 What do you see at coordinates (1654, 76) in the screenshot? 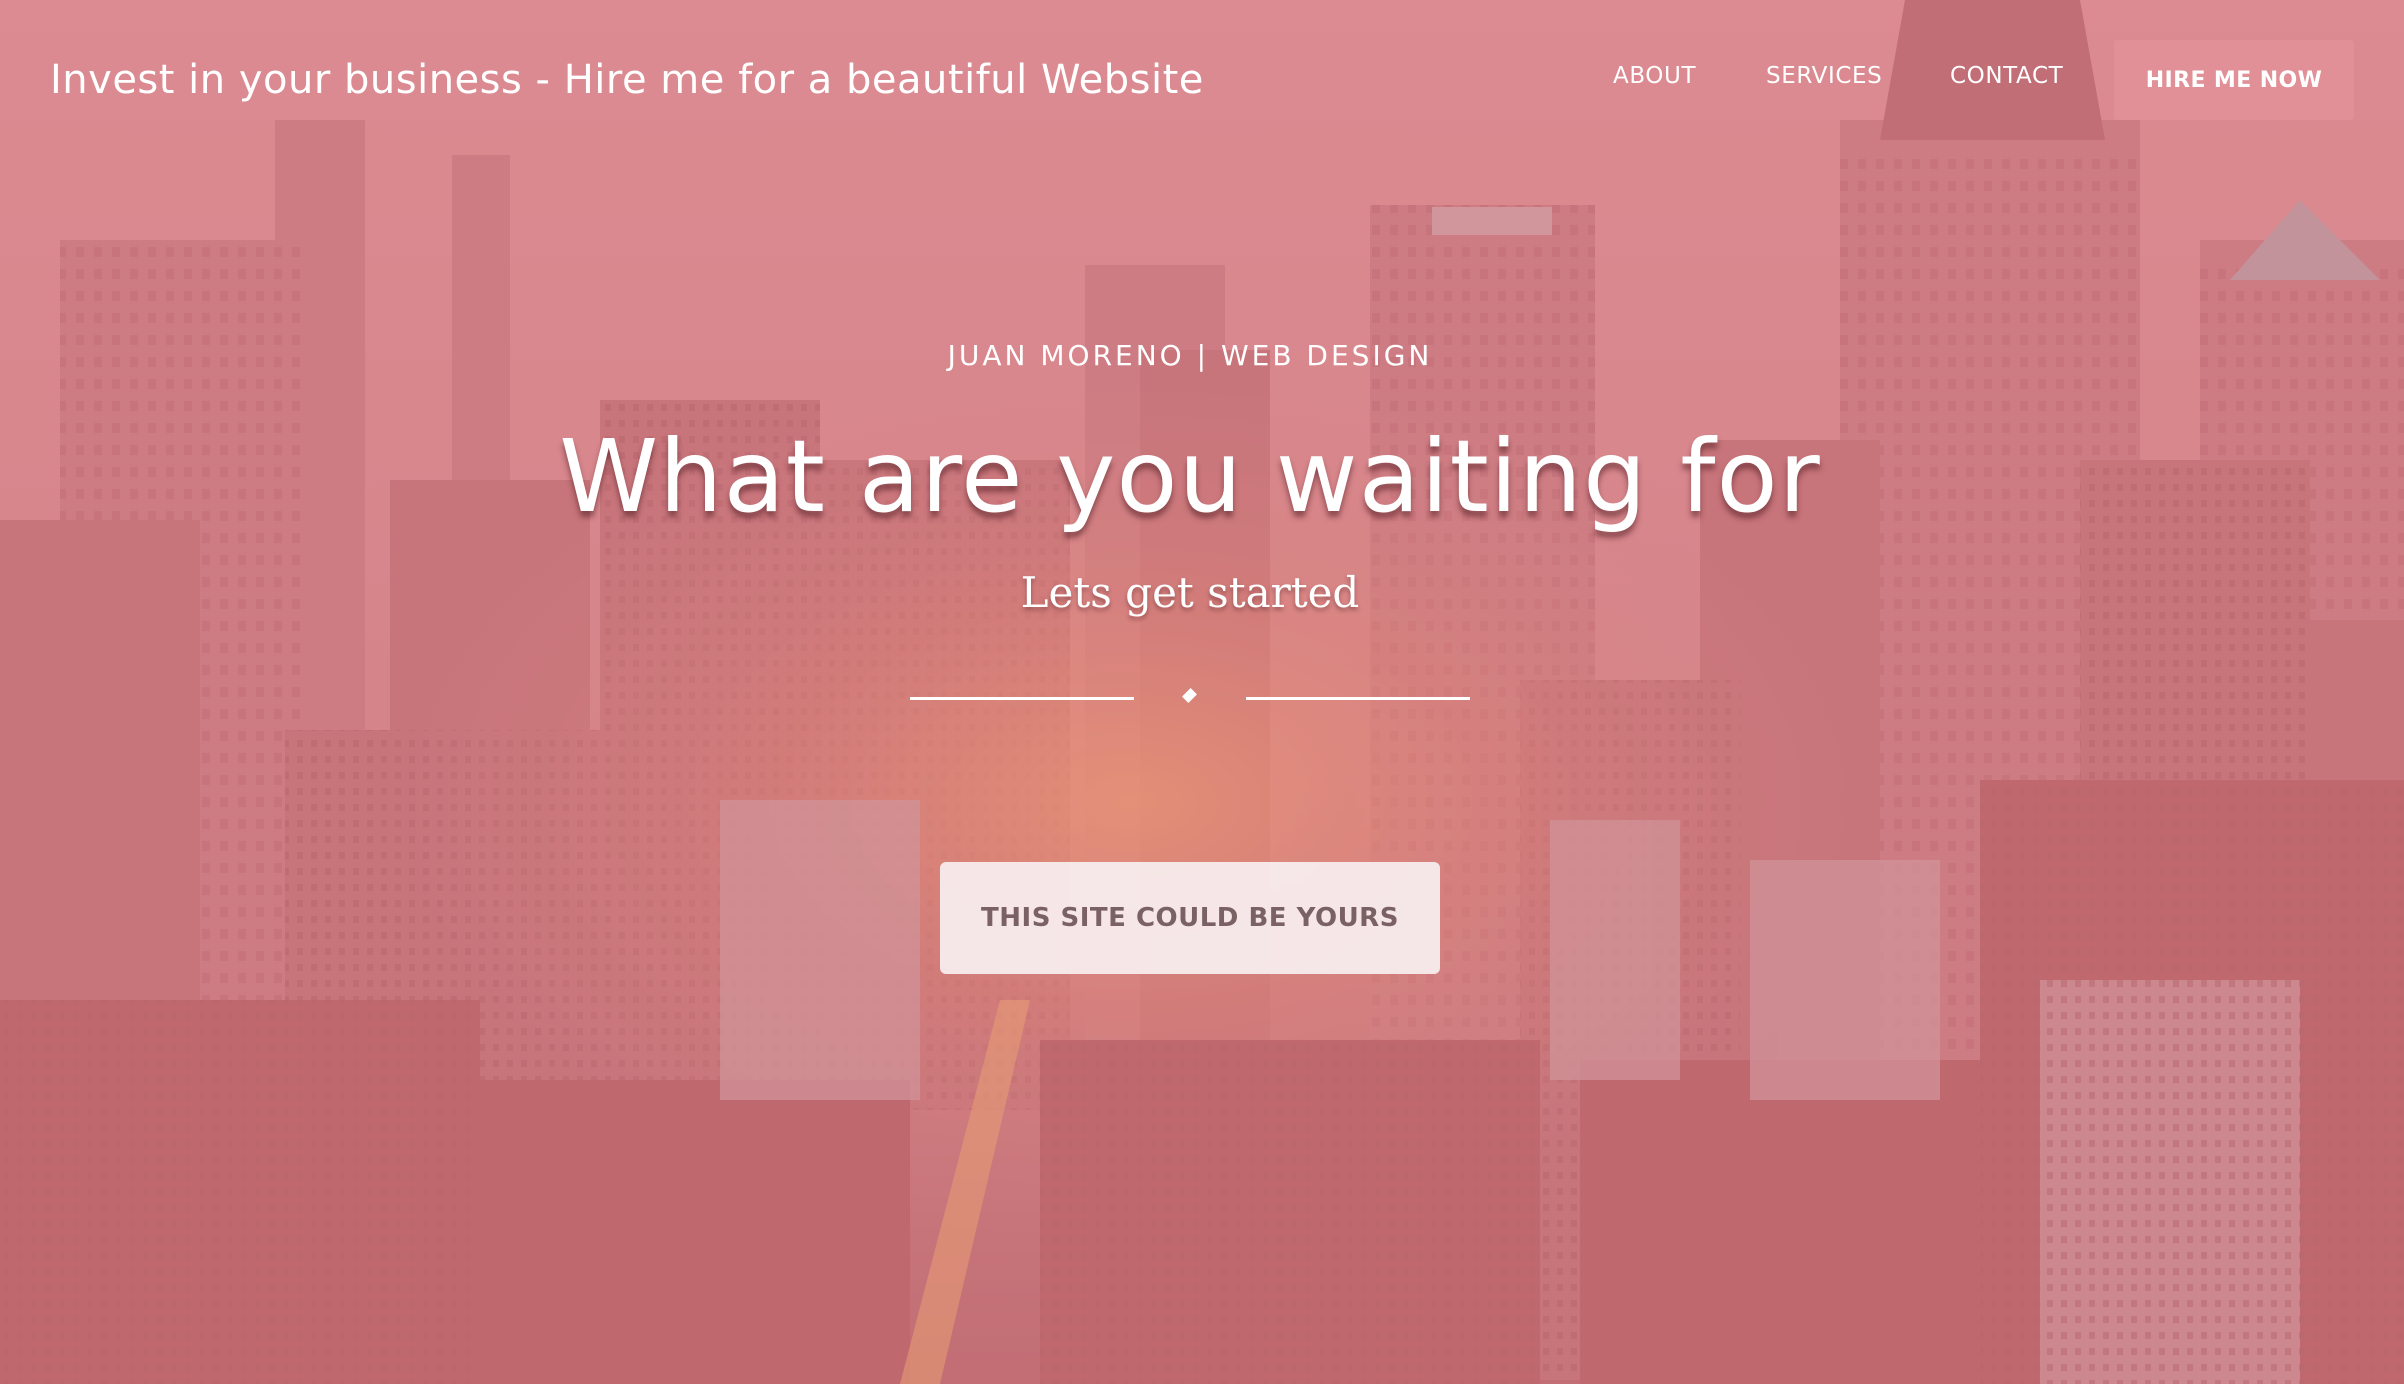
I see `nav-about-link: ABOUT` at bounding box center [1654, 76].